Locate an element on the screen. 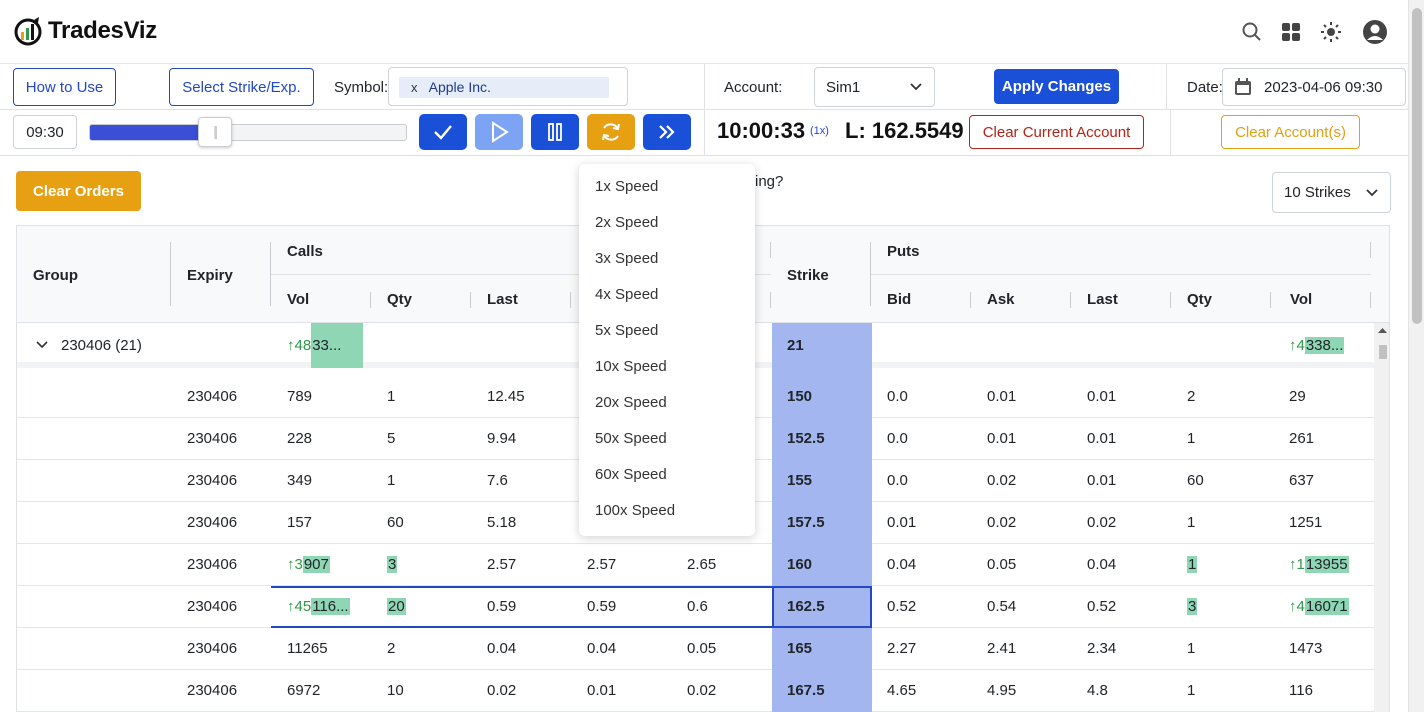  page-scroll-thumb is located at coordinates (1417, 166).